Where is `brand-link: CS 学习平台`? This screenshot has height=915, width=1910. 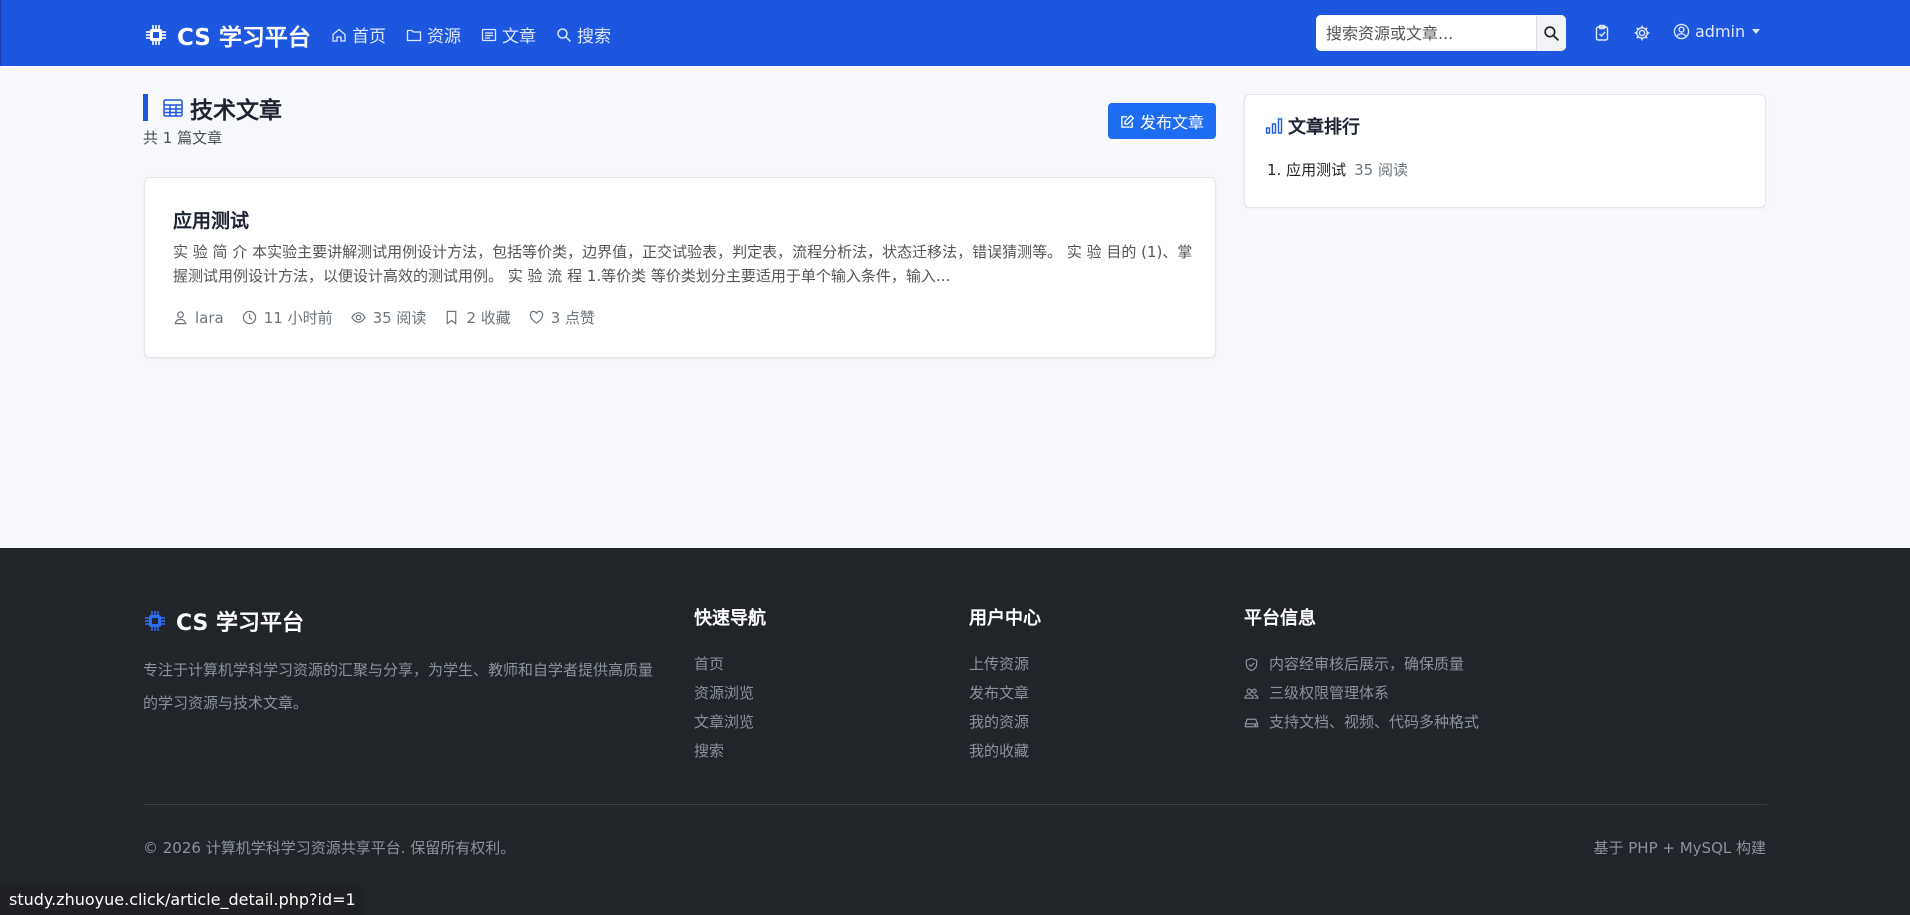
brand-link: CS 学习平台 is located at coordinates (227, 35).